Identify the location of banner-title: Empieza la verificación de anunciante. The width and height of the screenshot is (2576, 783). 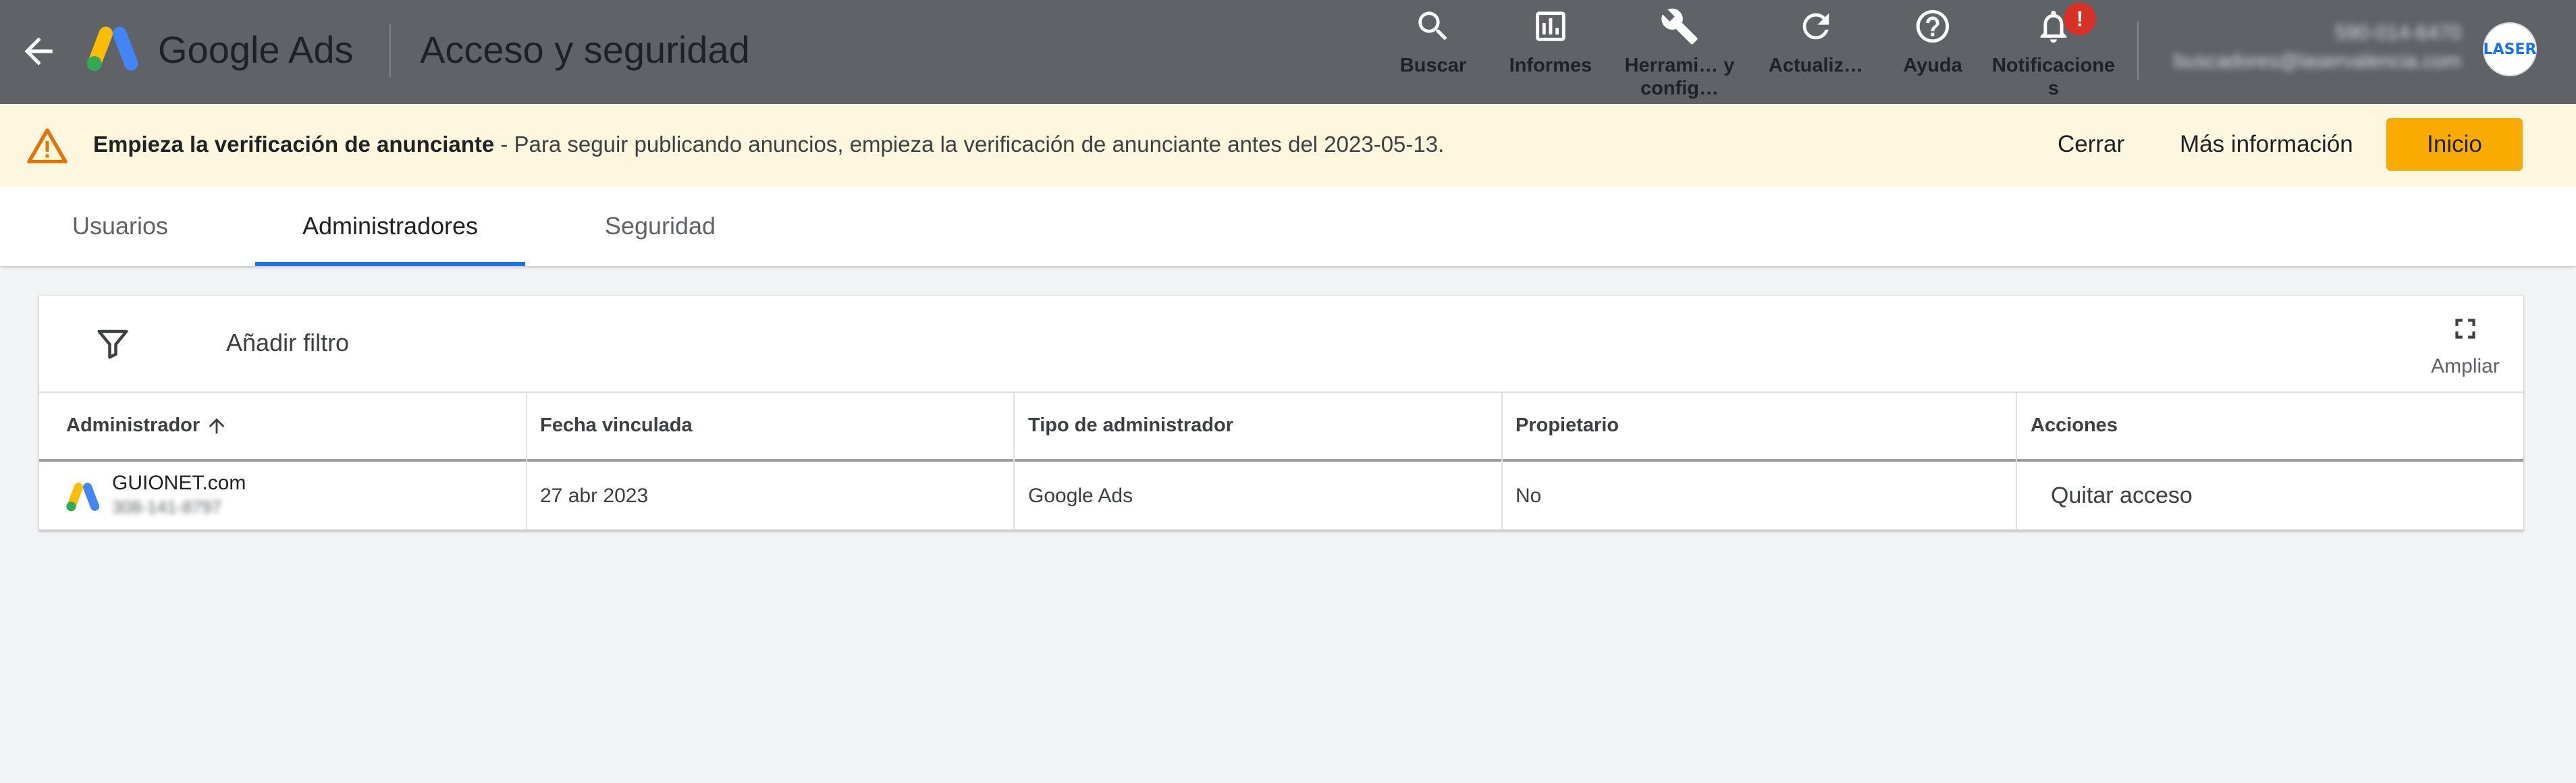
(294, 144).